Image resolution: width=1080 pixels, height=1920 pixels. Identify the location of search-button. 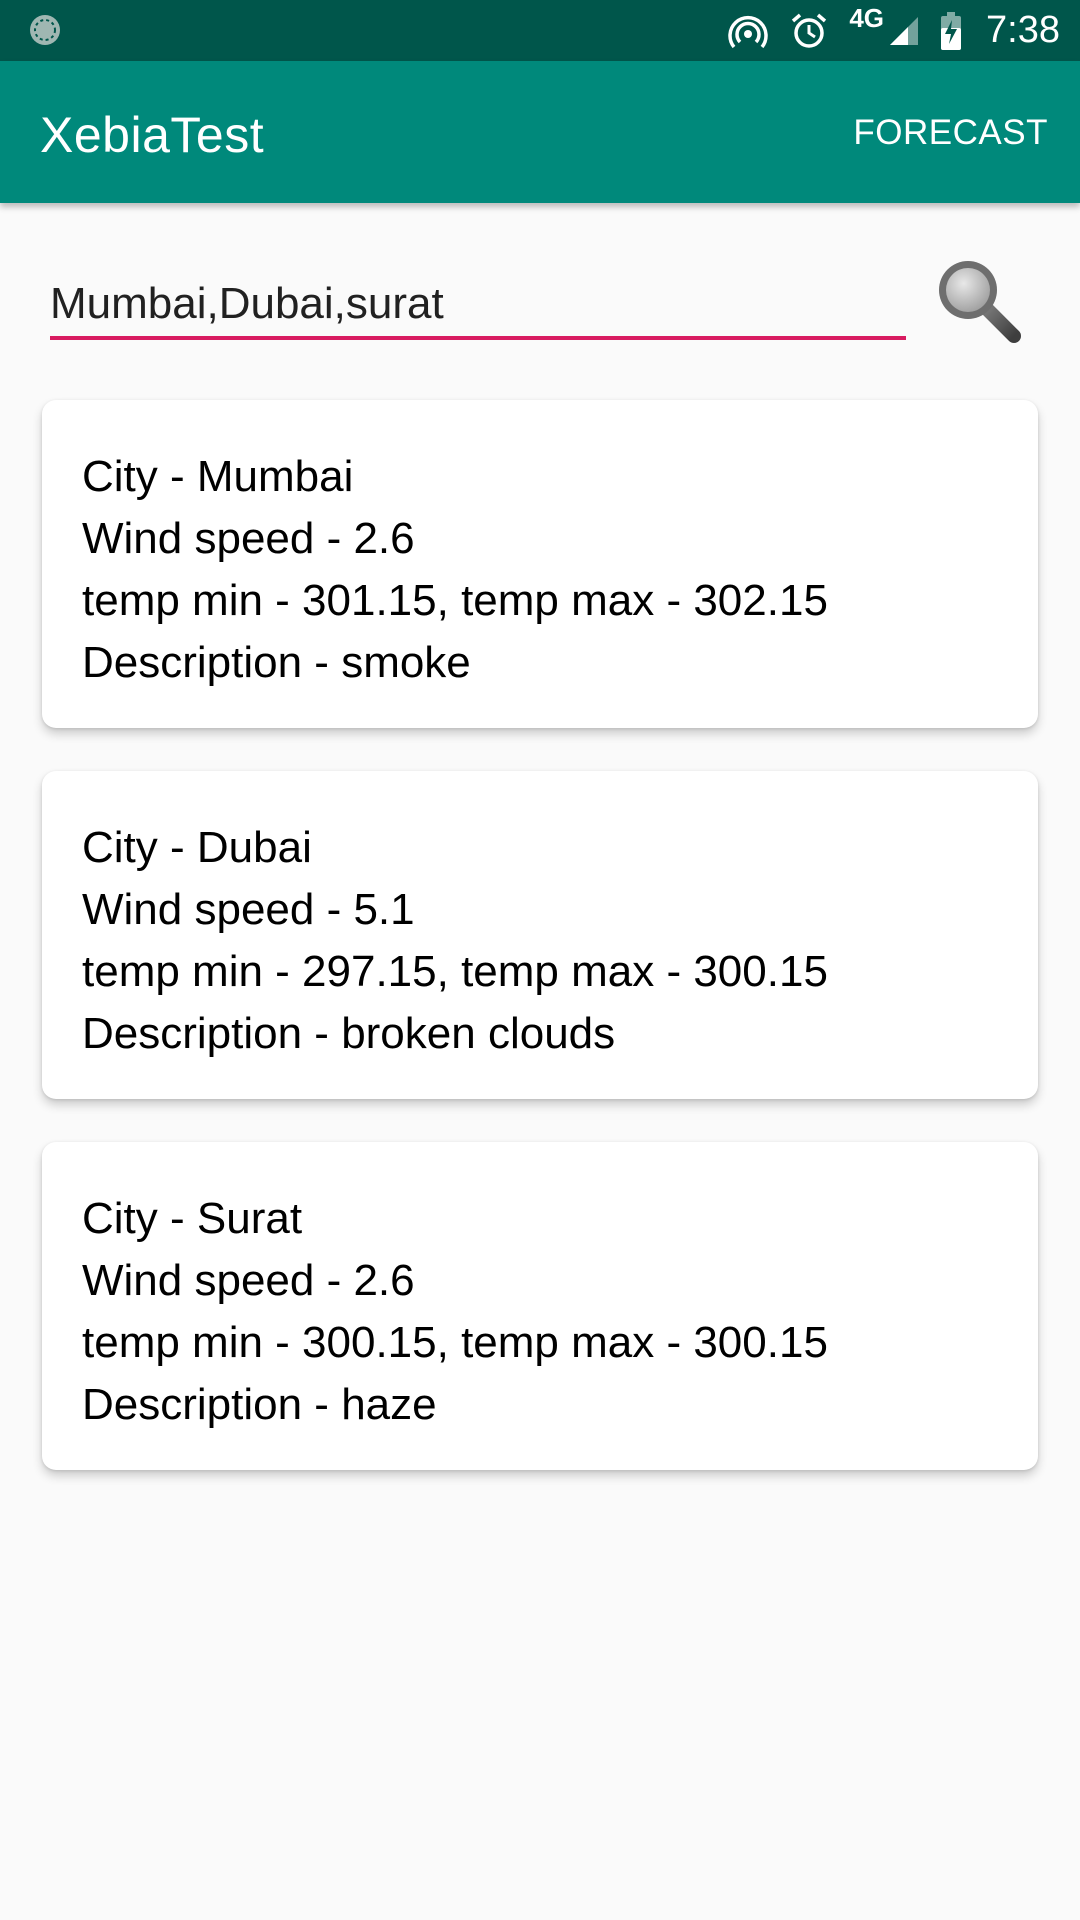
(978, 300).